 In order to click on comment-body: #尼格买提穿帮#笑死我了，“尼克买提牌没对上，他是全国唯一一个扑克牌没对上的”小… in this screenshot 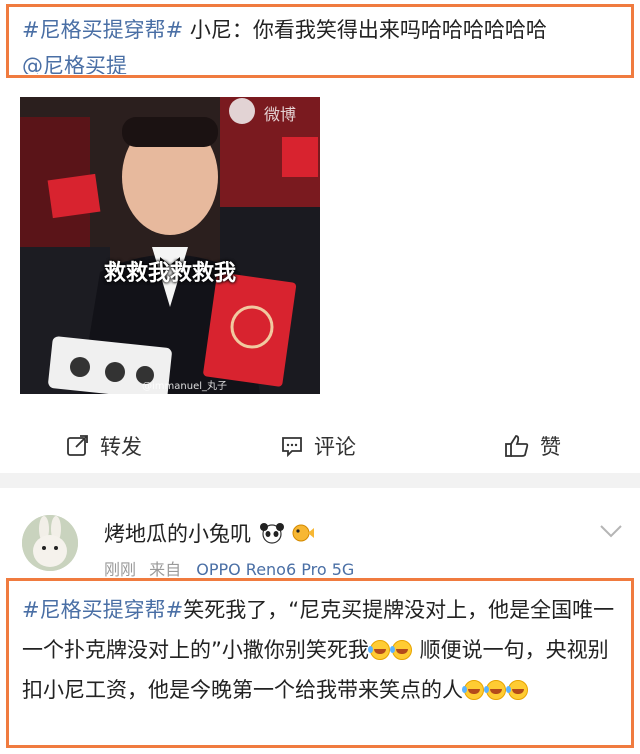, I will do `click(322, 650)`.